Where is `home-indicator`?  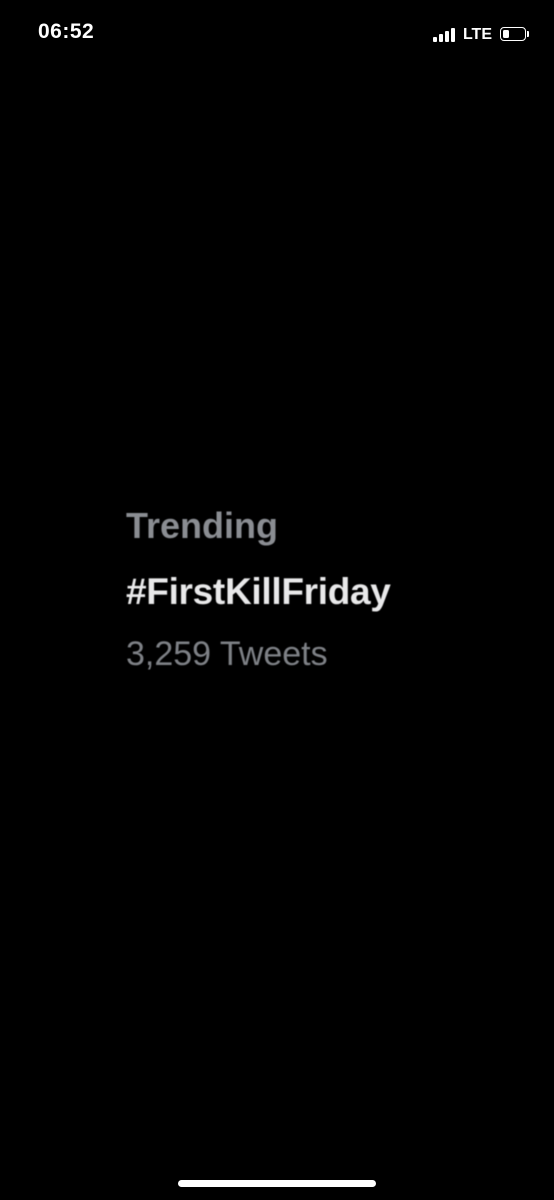
home-indicator is located at coordinates (277, 1183).